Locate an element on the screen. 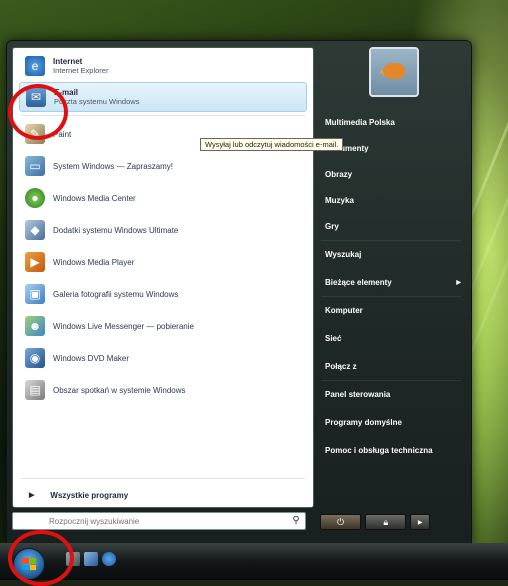  pinned-email: ✉ E-mail Poczta systemu Windows is located at coordinates (163, 97).